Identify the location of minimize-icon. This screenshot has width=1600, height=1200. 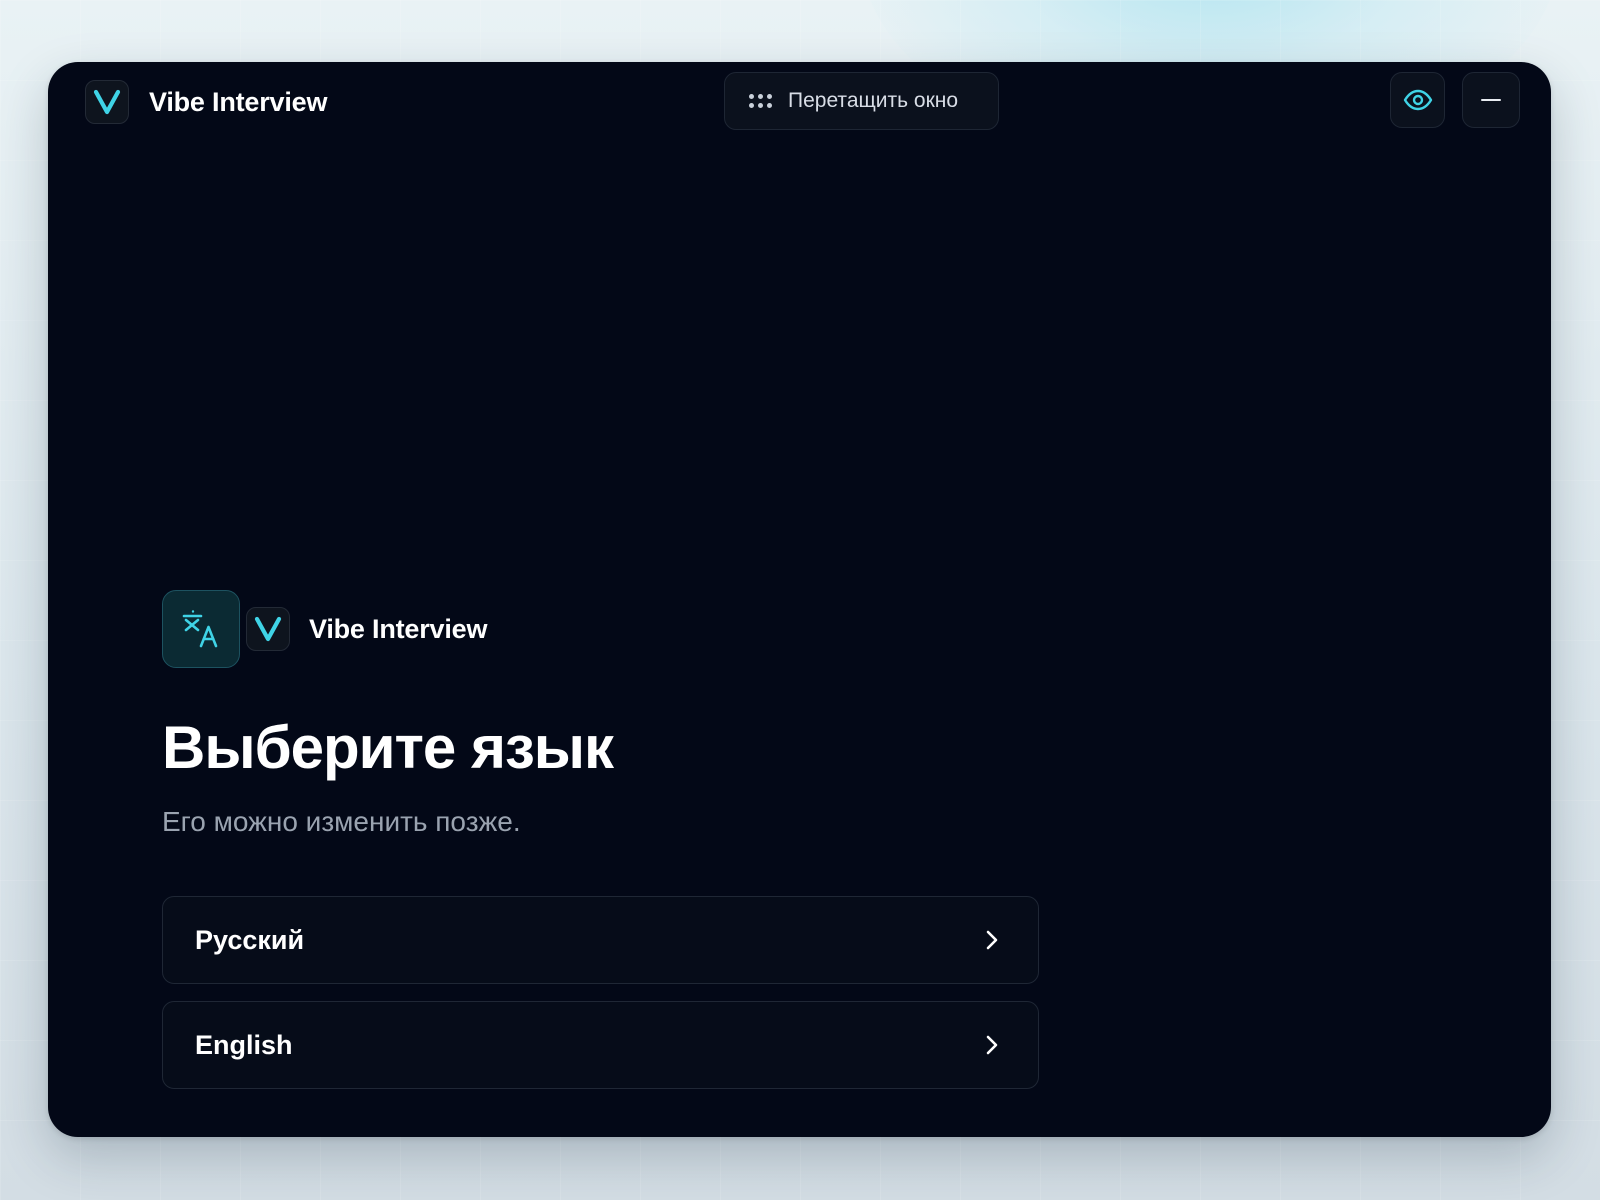
(1491, 100).